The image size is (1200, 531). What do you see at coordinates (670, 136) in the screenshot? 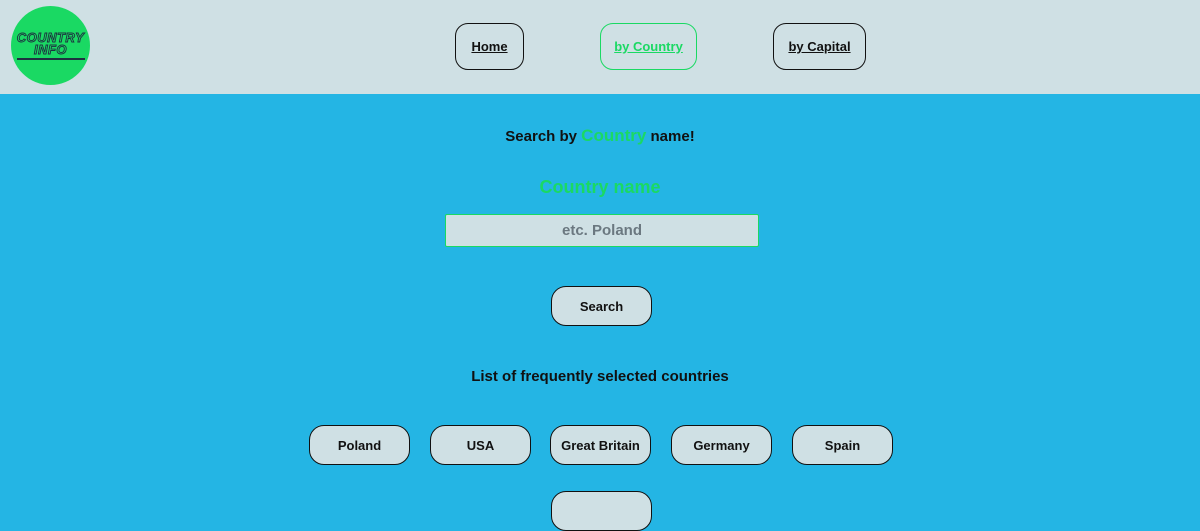
I see `search-heading-suffix: name!` at bounding box center [670, 136].